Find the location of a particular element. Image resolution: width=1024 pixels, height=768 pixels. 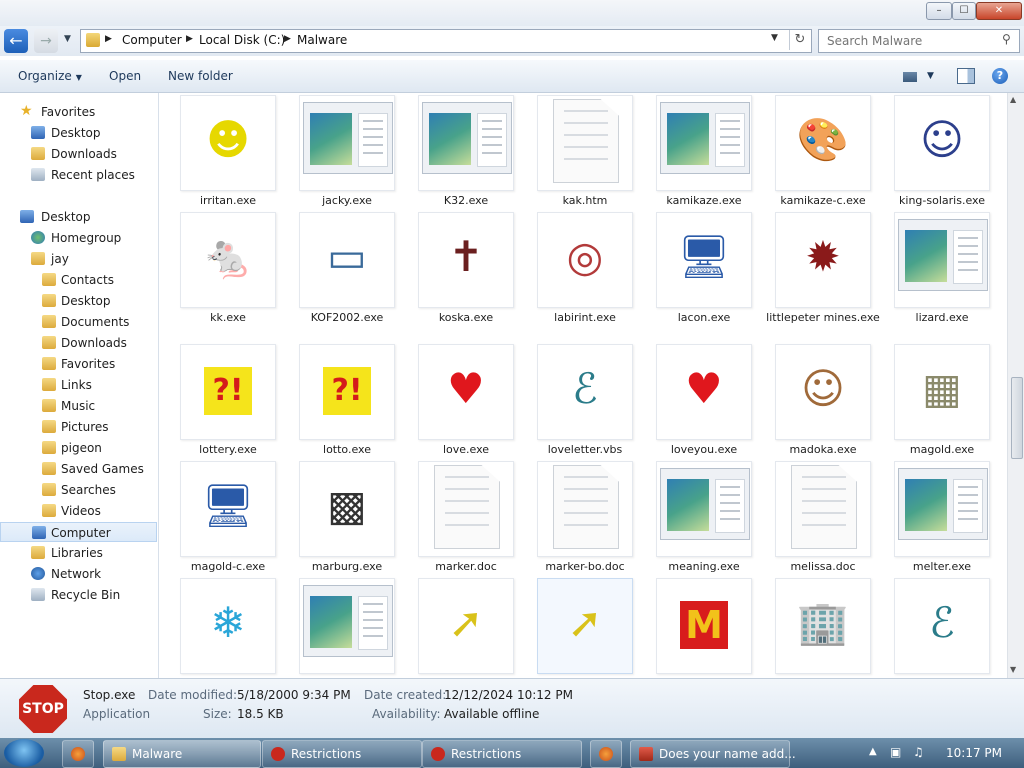

help-icon: ? is located at coordinates (1000, 76).